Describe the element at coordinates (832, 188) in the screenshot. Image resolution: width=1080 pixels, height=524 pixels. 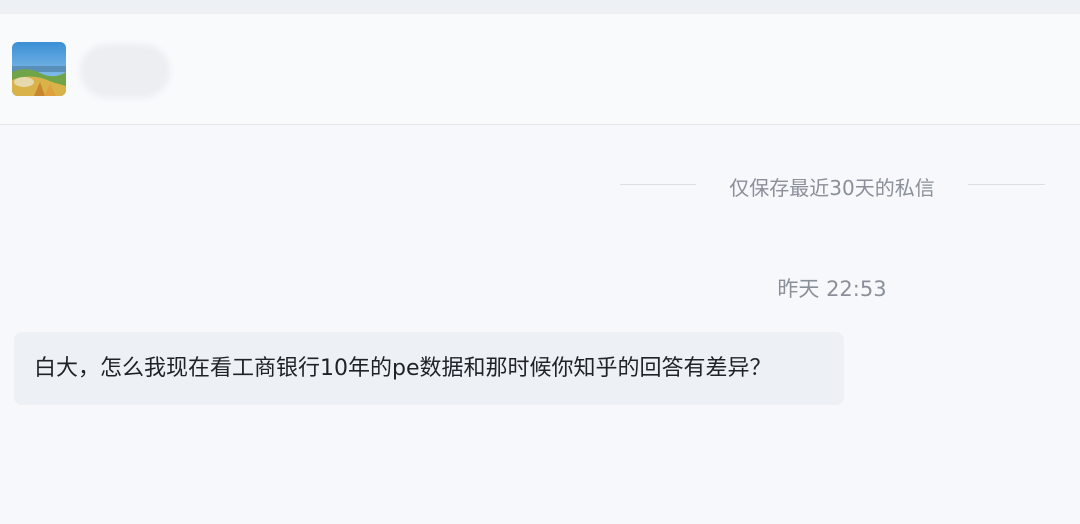
I see `retention-notice-text: 仅保存最近30天的私信` at that location.